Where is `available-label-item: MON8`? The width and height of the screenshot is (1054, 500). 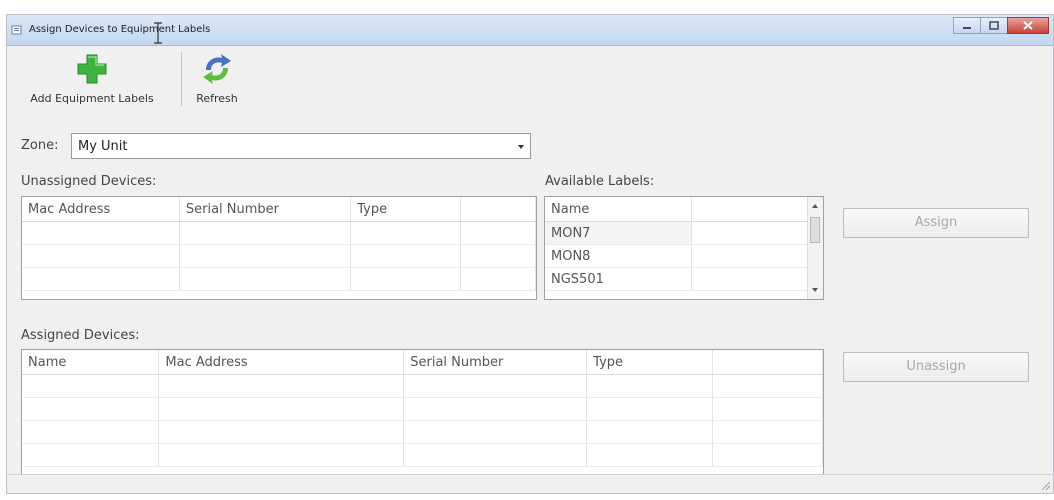
available-label-item: MON8 is located at coordinates (618, 256).